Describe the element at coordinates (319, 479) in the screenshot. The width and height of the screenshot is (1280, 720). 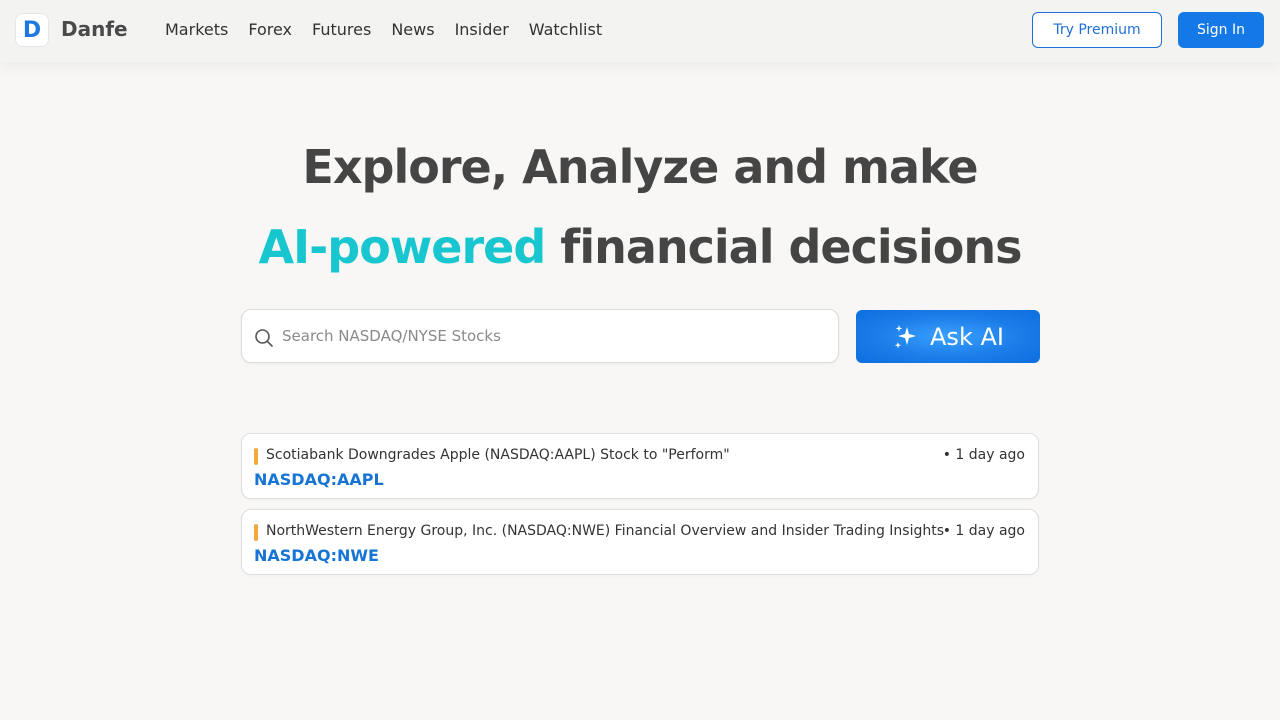
I see `news-ticker-link: NASDAQ:AAPL` at that location.